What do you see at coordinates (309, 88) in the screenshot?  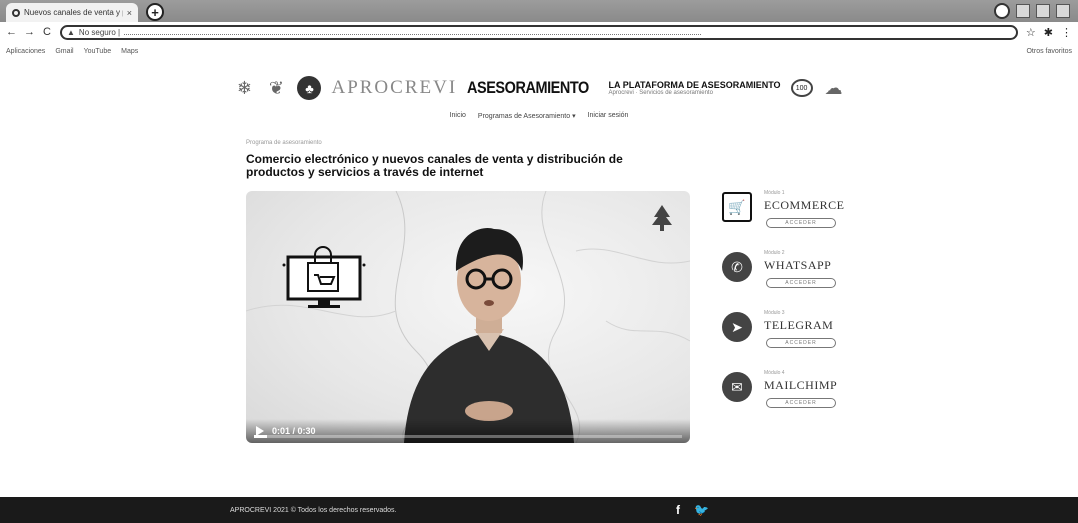 I see `tree-logo-icon: ♣` at bounding box center [309, 88].